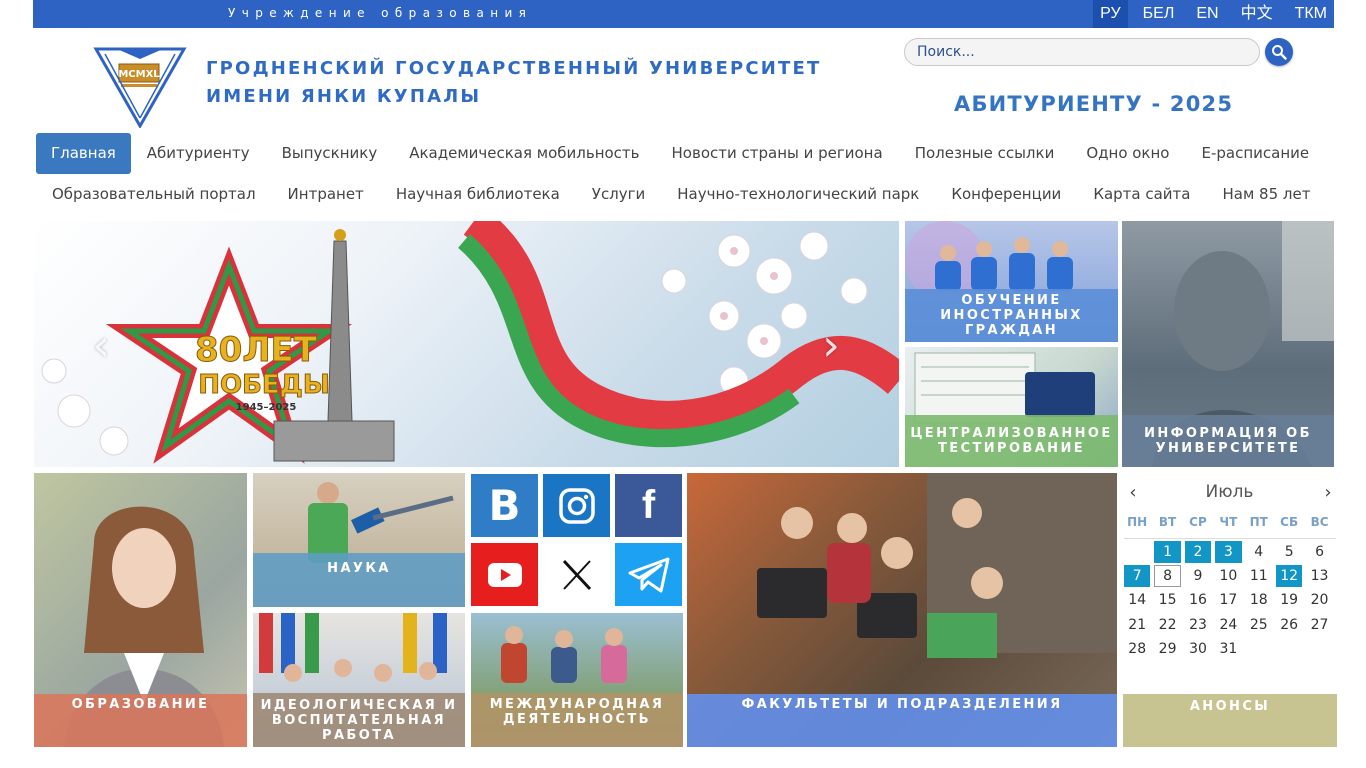 This screenshot has width=1366, height=768. Describe the element at coordinates (1137, 522) in the screenshot. I see `calendar-weekday: ПН` at that location.